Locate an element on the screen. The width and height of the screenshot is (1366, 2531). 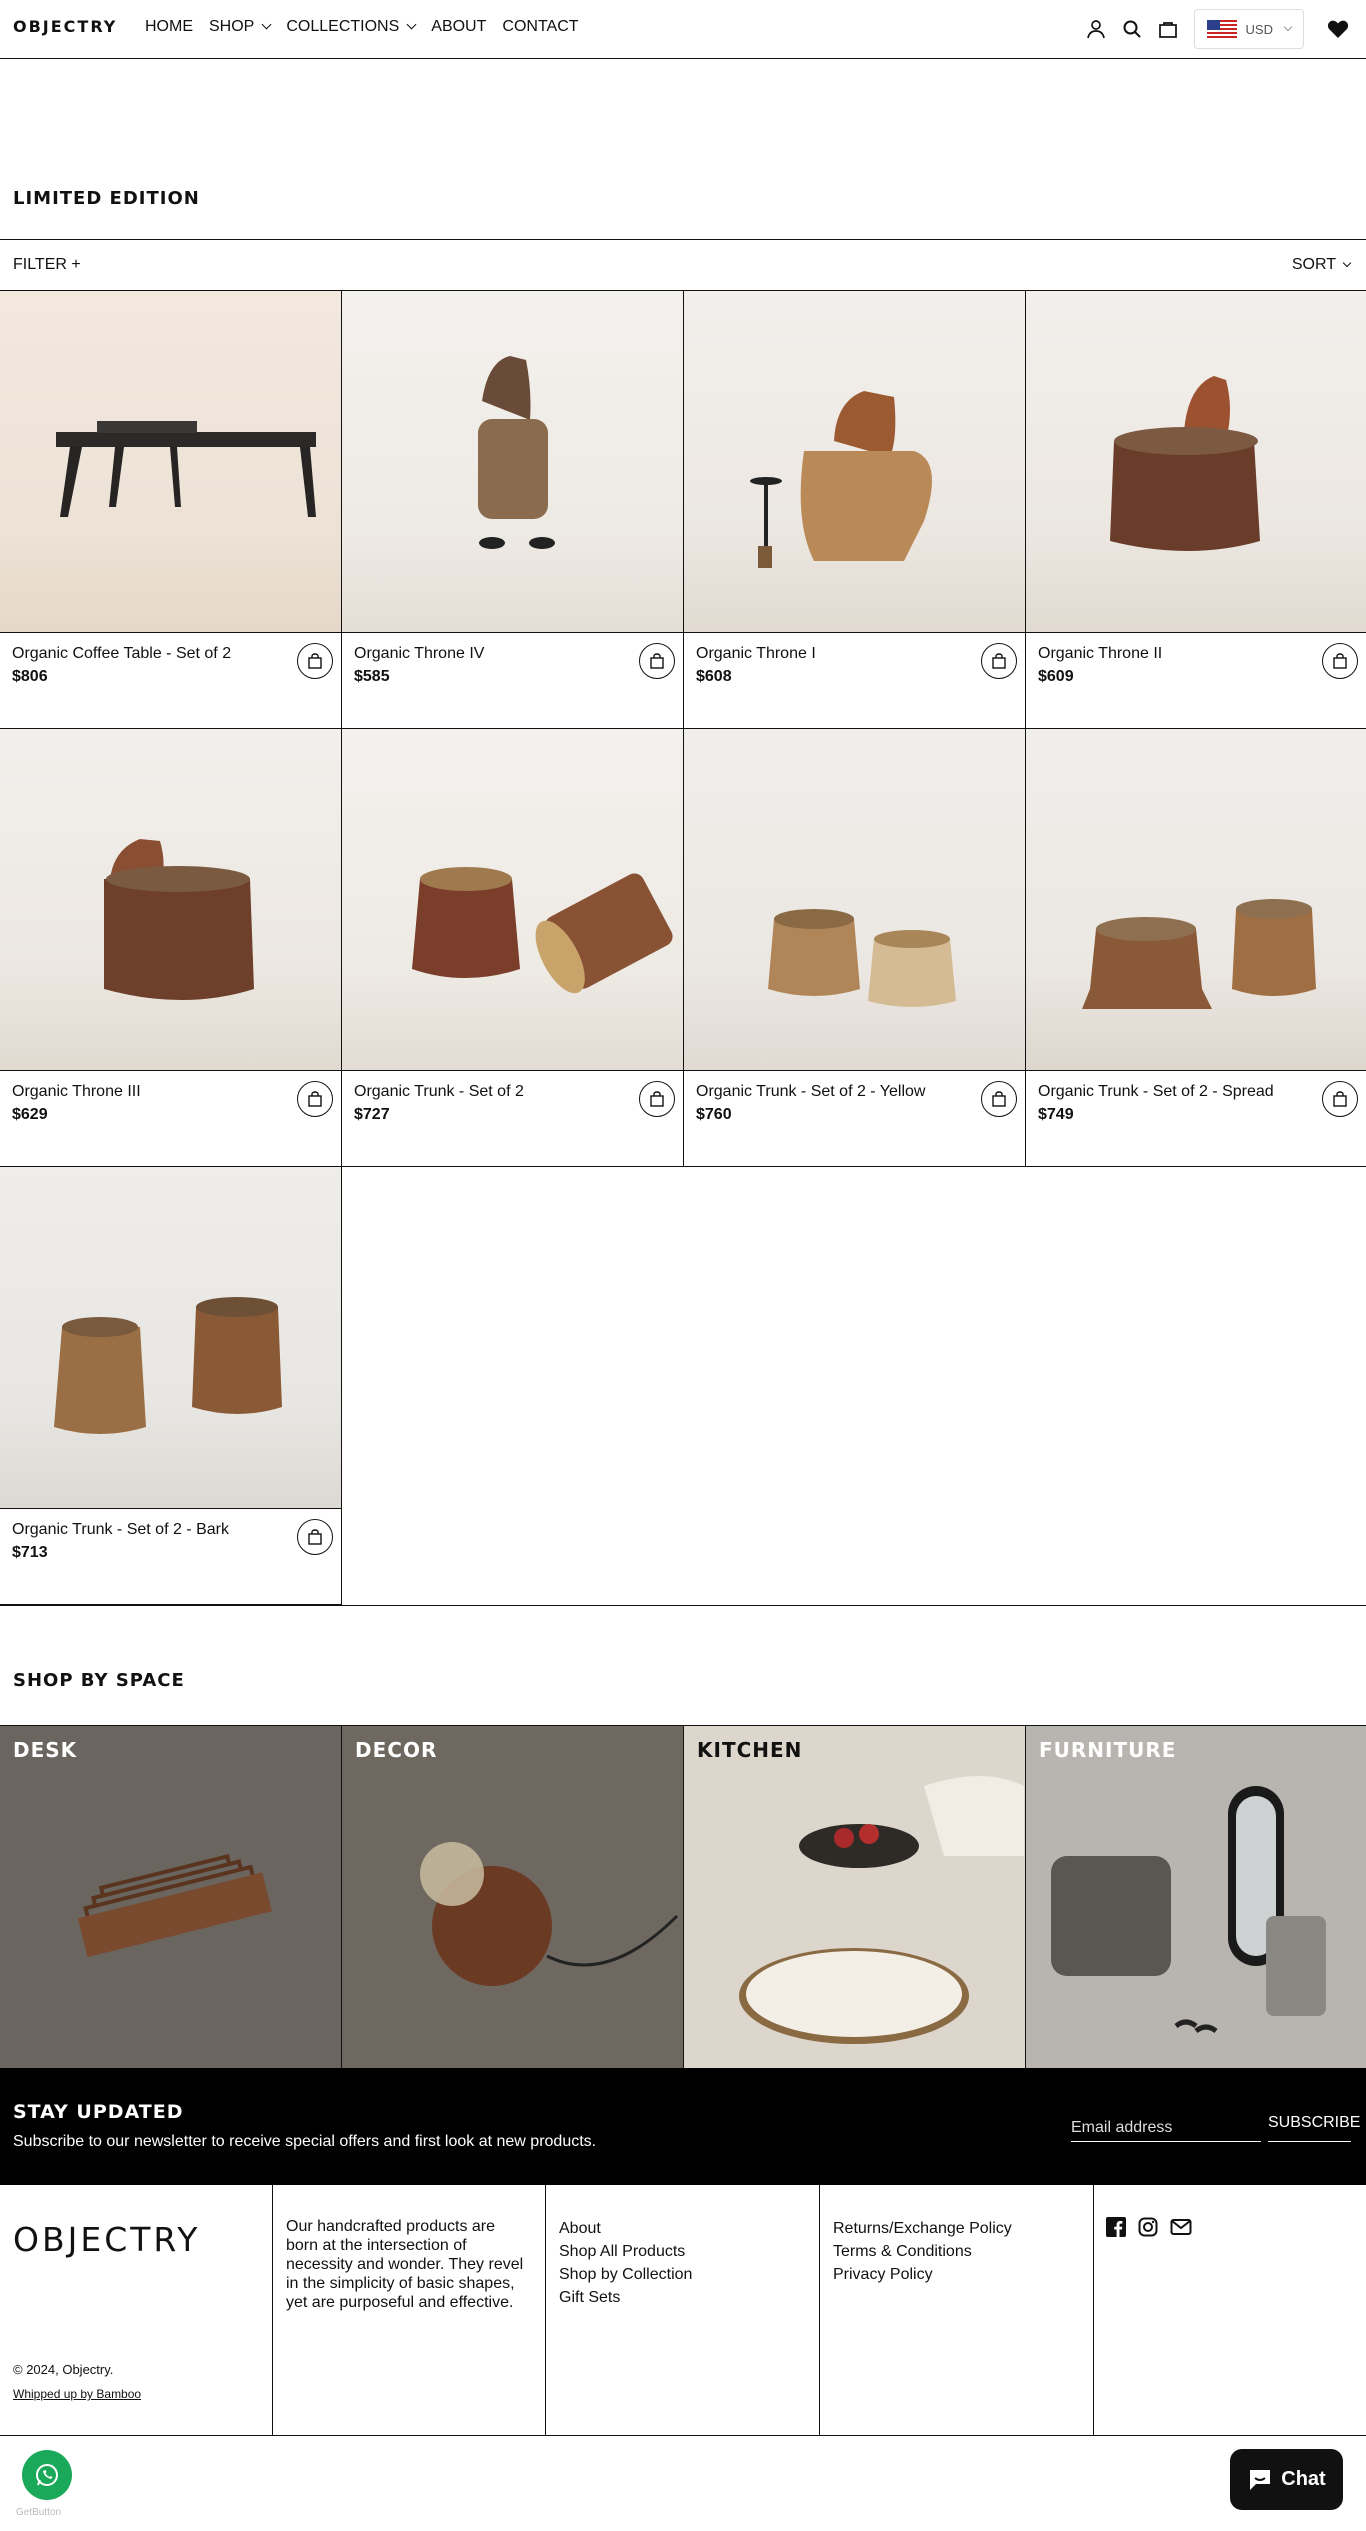
space-tile-label: FURNITURE is located at coordinates (1108, 1750).